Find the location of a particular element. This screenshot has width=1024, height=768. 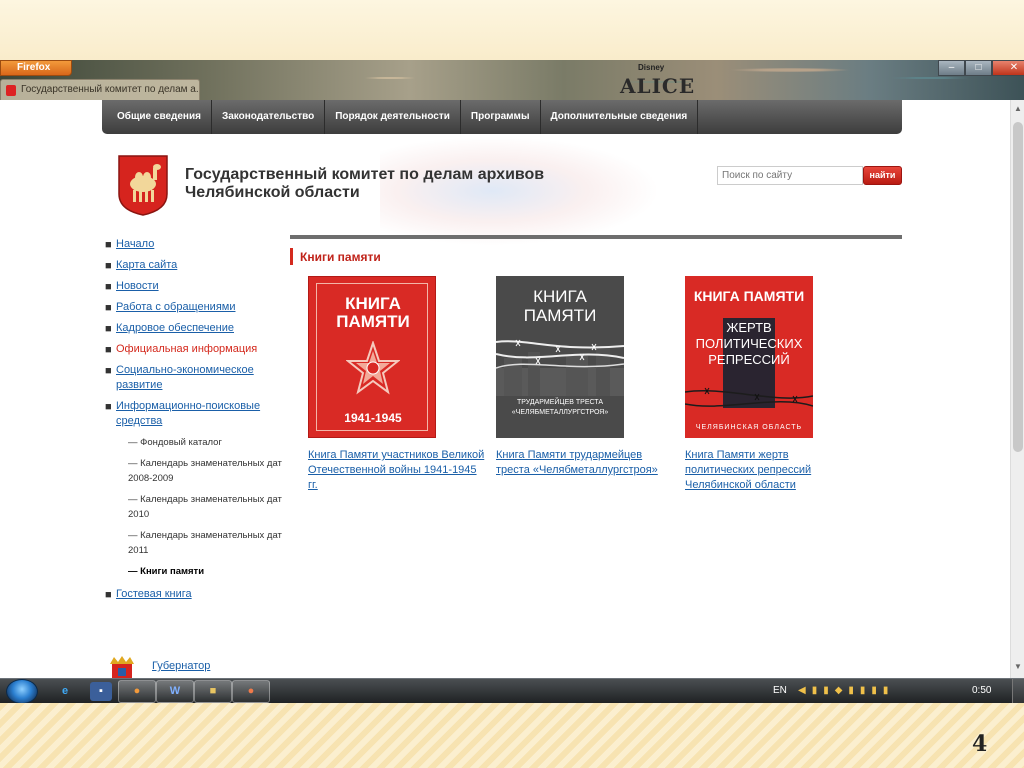

media-icon: ▪ is located at coordinates (101, 691).